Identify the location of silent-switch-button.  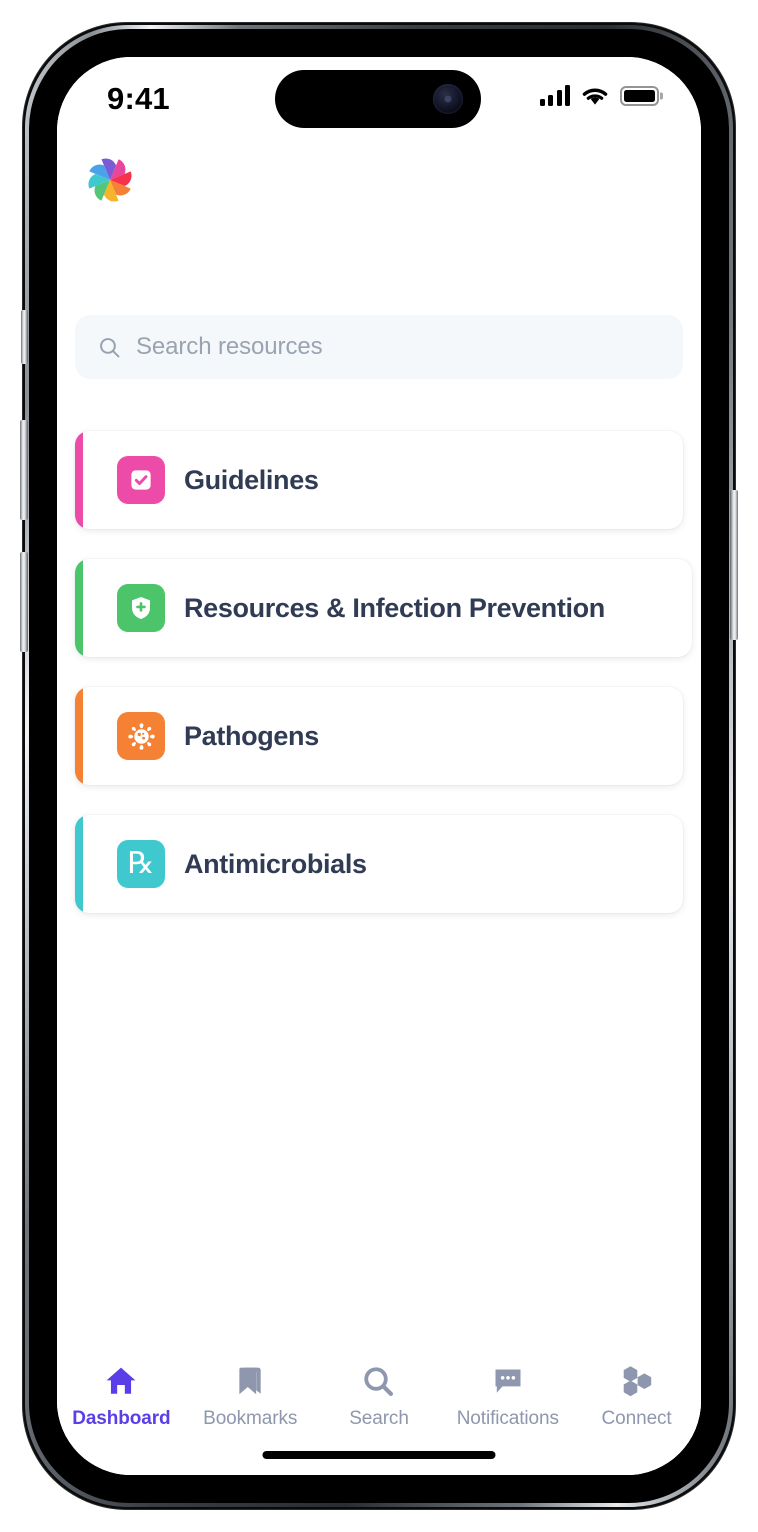
(24, 337).